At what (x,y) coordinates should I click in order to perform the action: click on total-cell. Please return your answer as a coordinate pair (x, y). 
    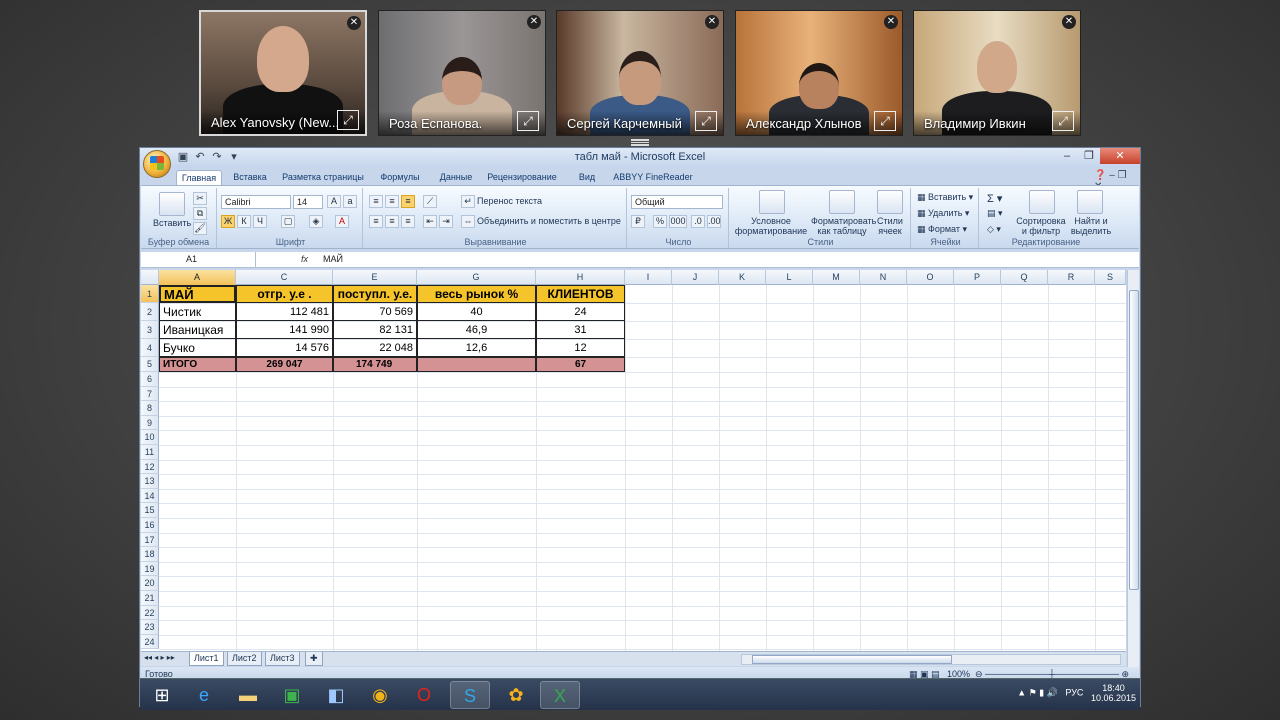
    Looking at the image, I should click on (476, 364).